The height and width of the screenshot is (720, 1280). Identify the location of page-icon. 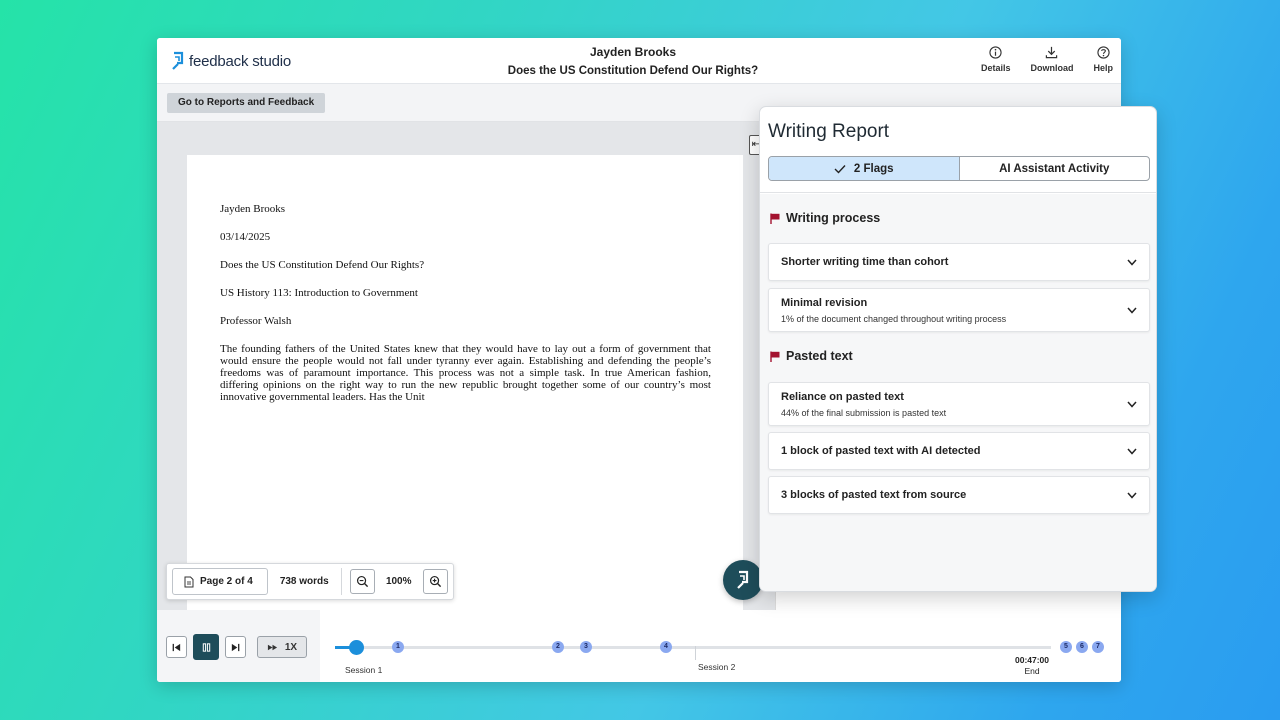
(189, 581).